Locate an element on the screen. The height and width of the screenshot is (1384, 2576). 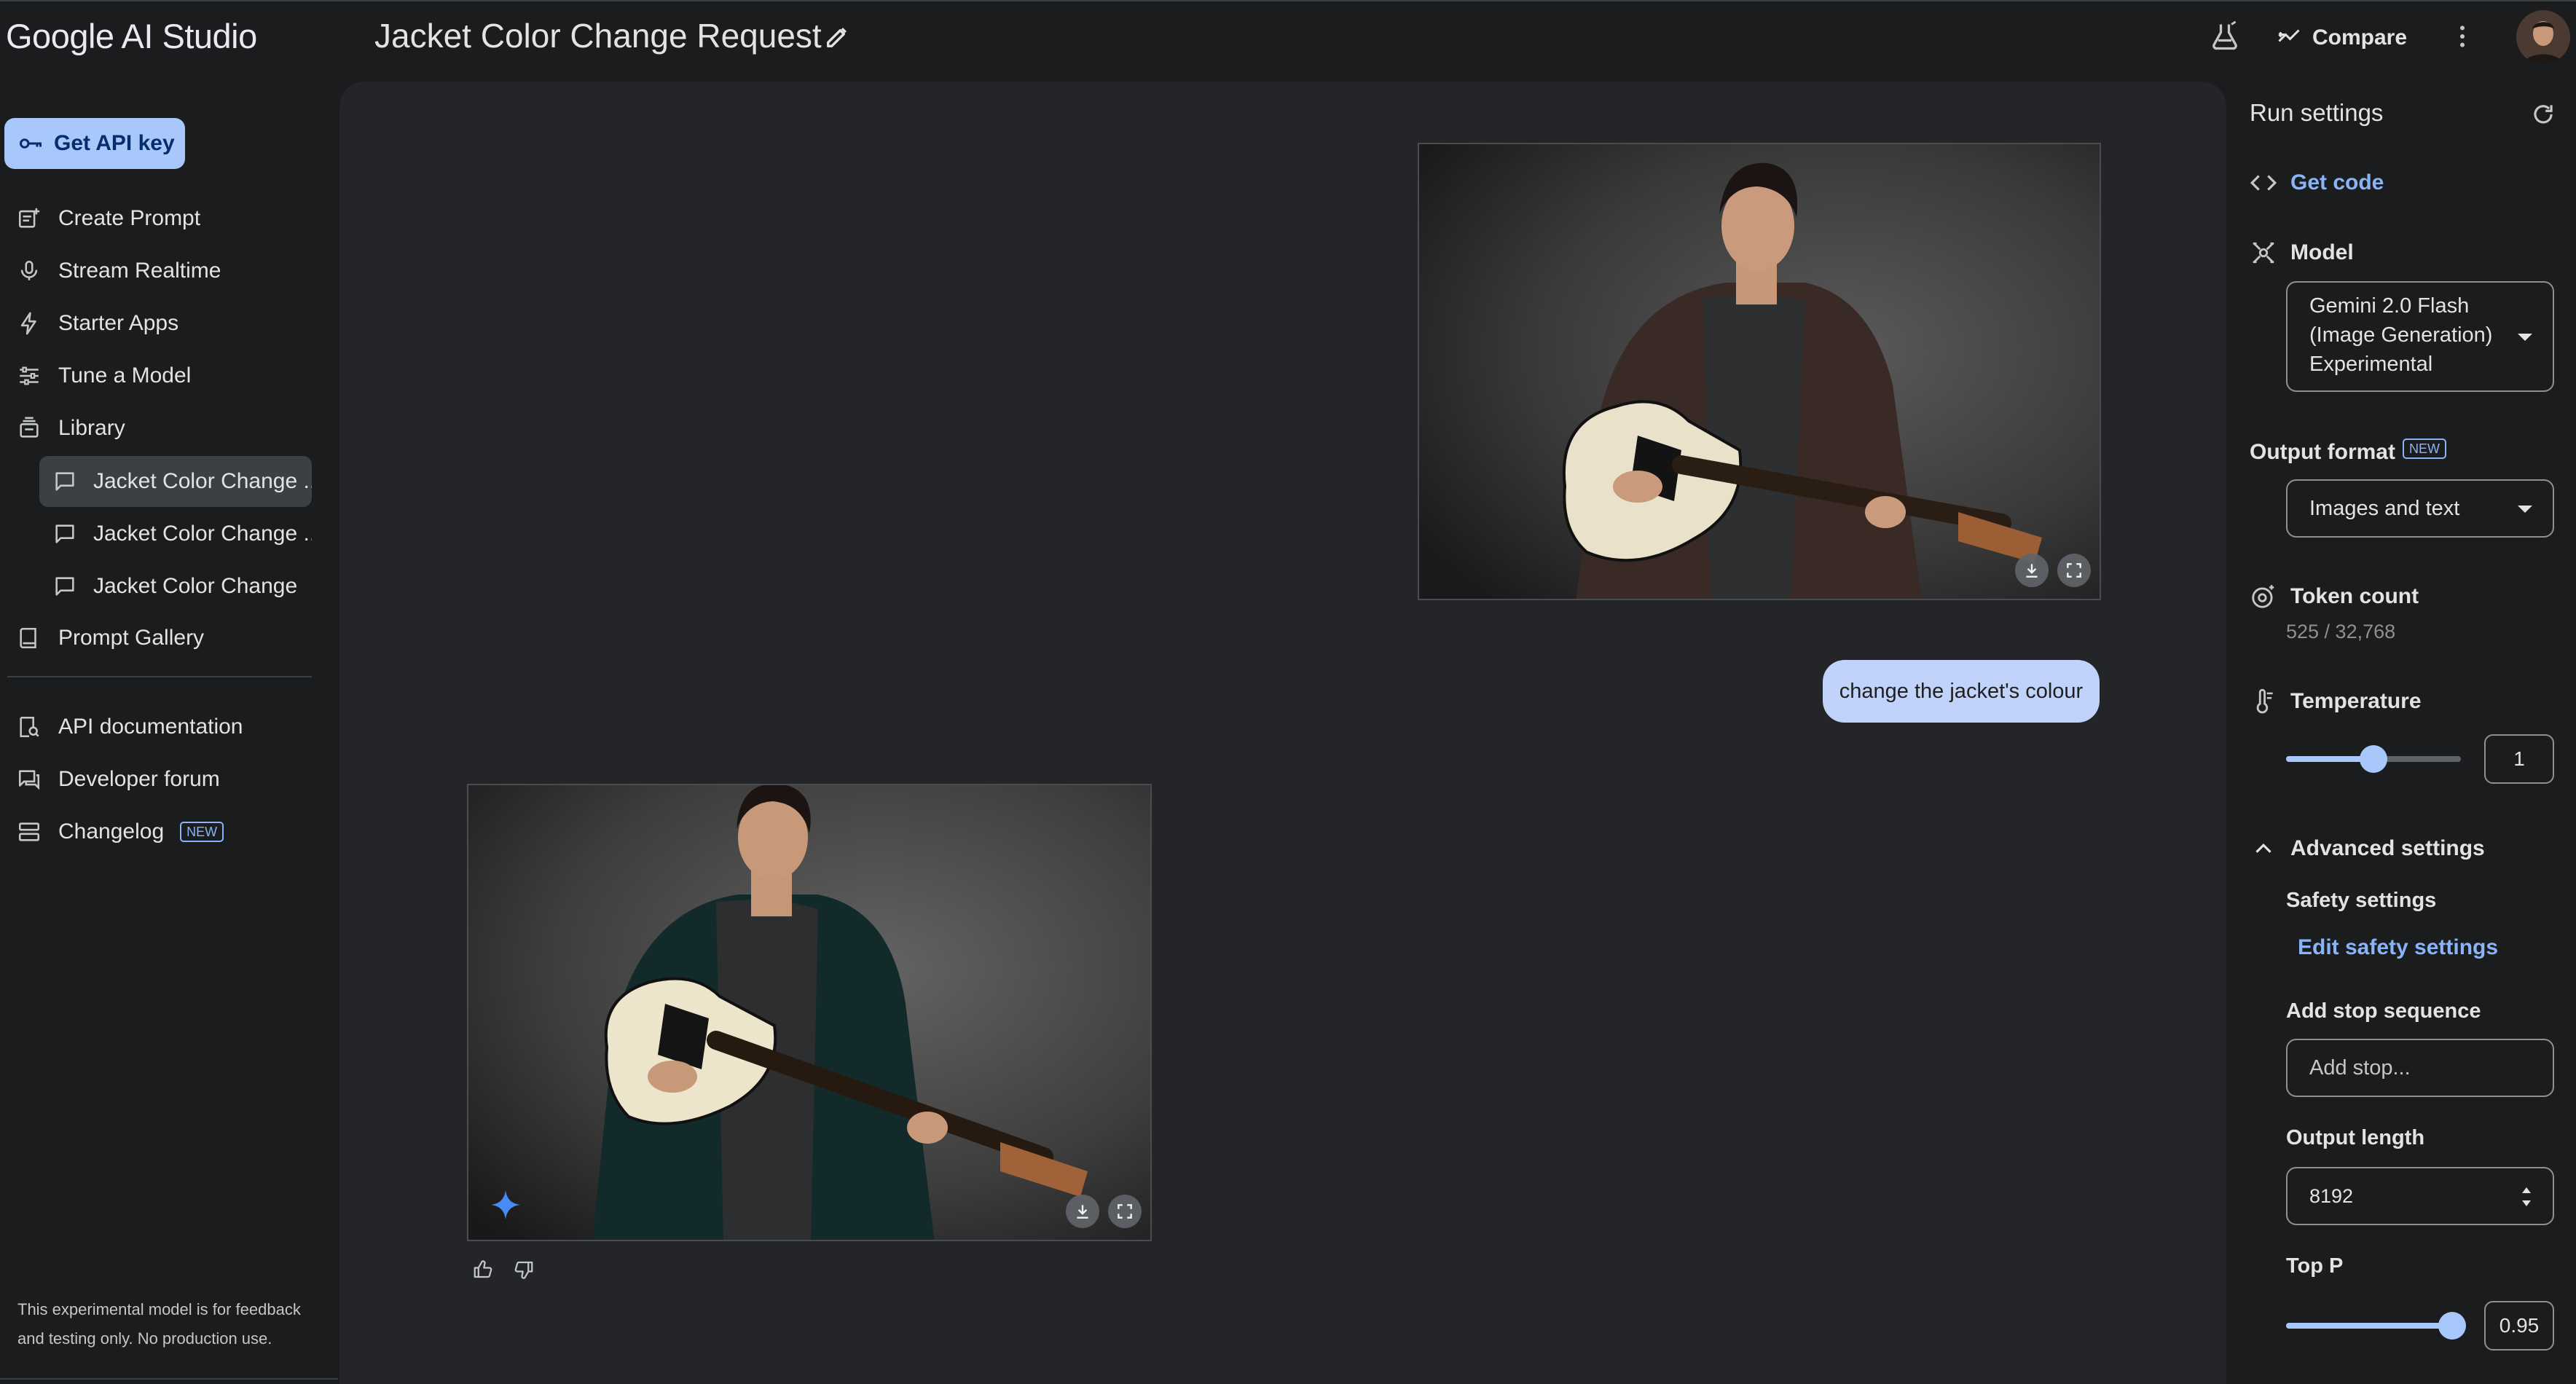
temperature-slider-track is located at coordinates (2373, 759).